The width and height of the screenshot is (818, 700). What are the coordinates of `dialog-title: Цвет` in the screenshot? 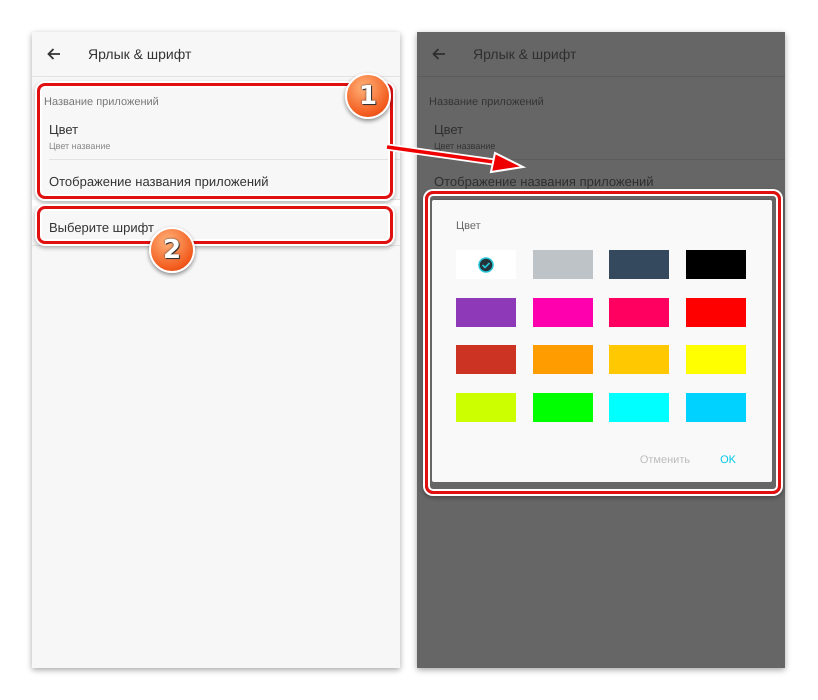 It's located at (469, 226).